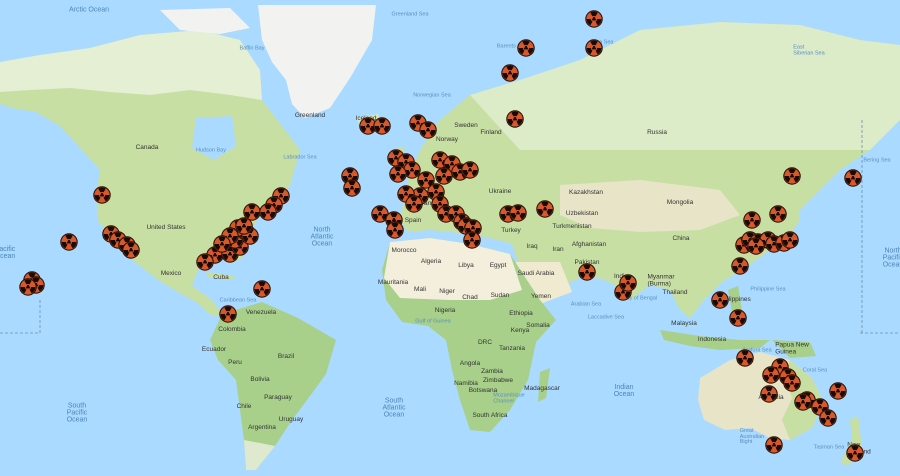 The width and height of the screenshot is (900, 476). I want to click on norway-label: Norway, so click(447, 139).